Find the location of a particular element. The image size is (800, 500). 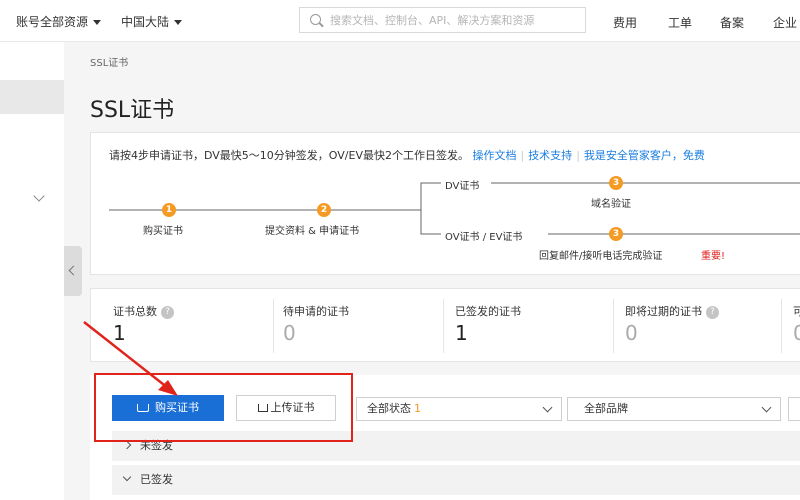

status-filter-select: 全部状态 1 is located at coordinates (459, 409).